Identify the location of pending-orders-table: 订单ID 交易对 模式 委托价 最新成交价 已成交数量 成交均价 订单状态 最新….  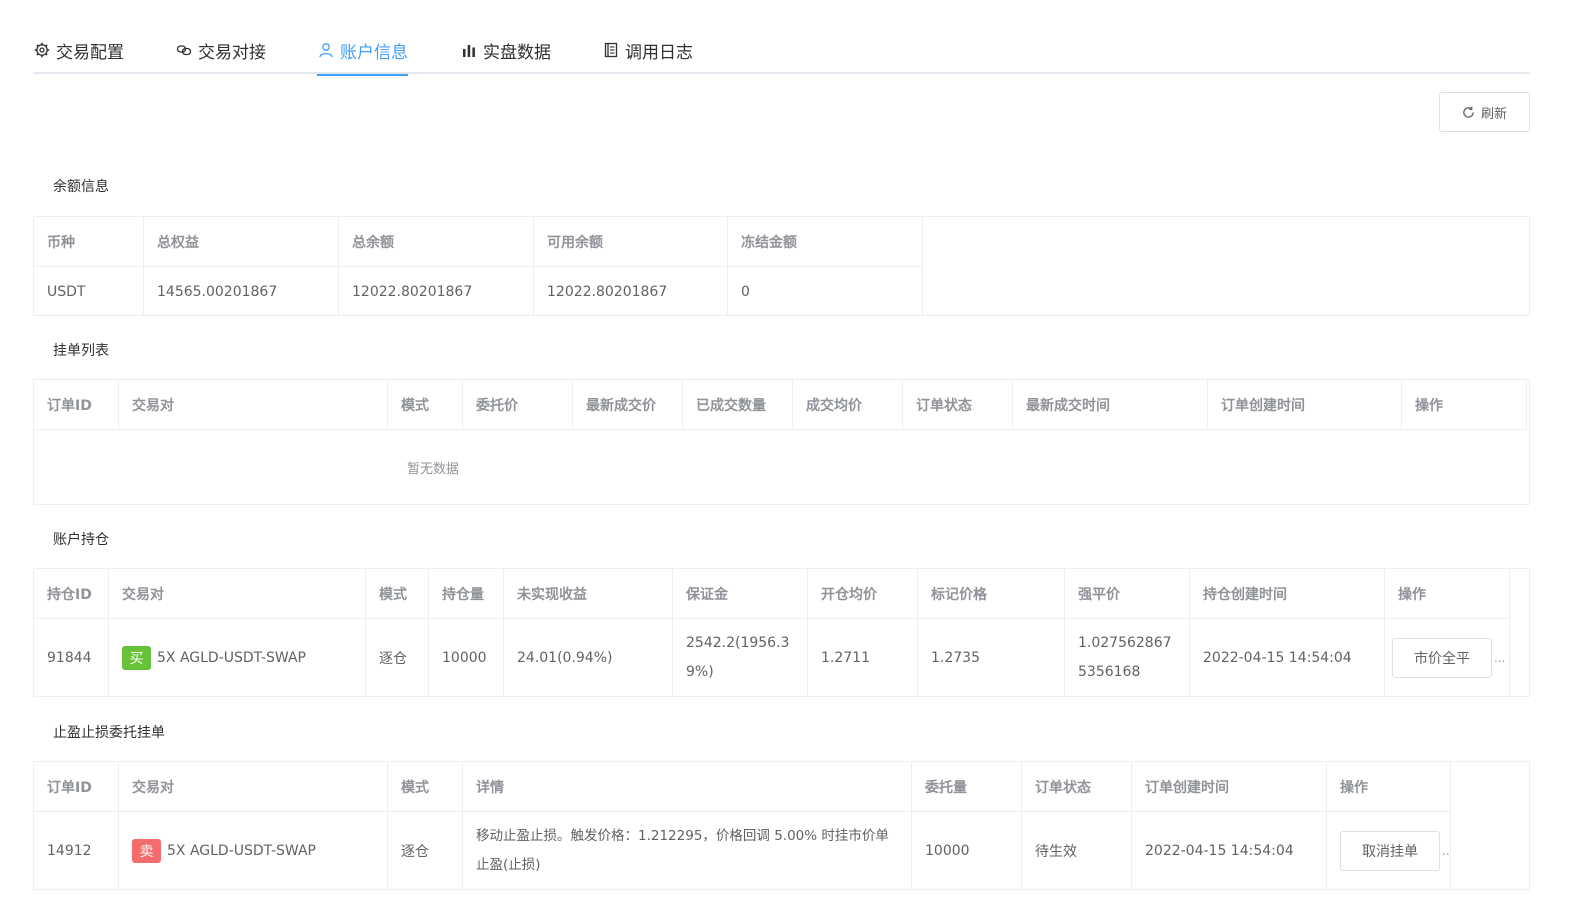
(781, 442).